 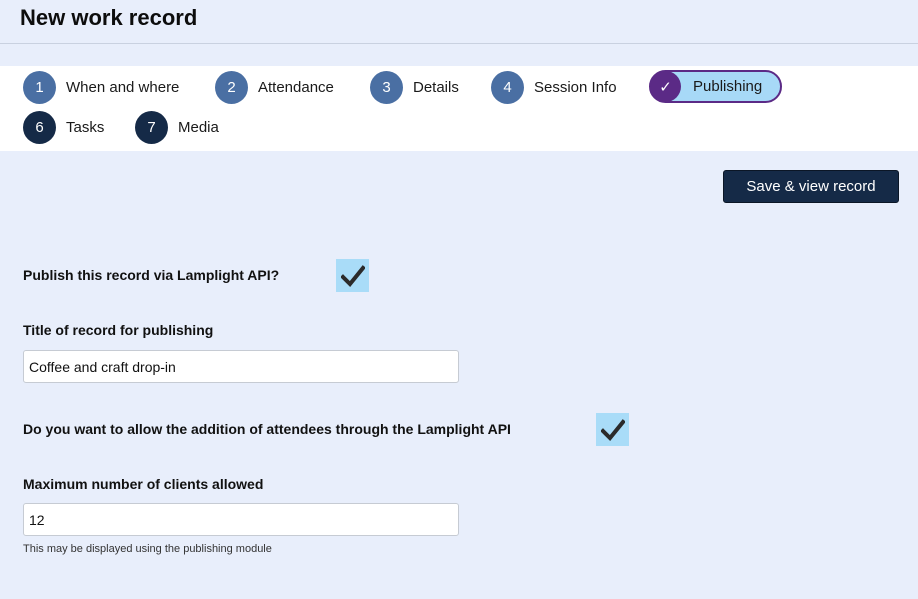 What do you see at coordinates (177, 127) in the screenshot?
I see `step-media: 7 Media` at bounding box center [177, 127].